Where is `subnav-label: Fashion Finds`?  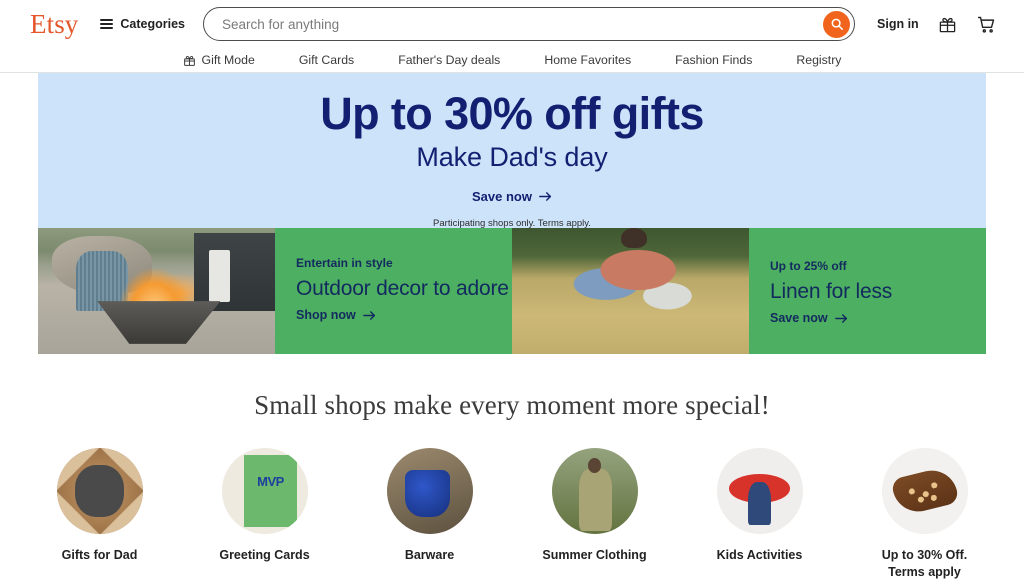 subnav-label: Fashion Finds is located at coordinates (714, 60).